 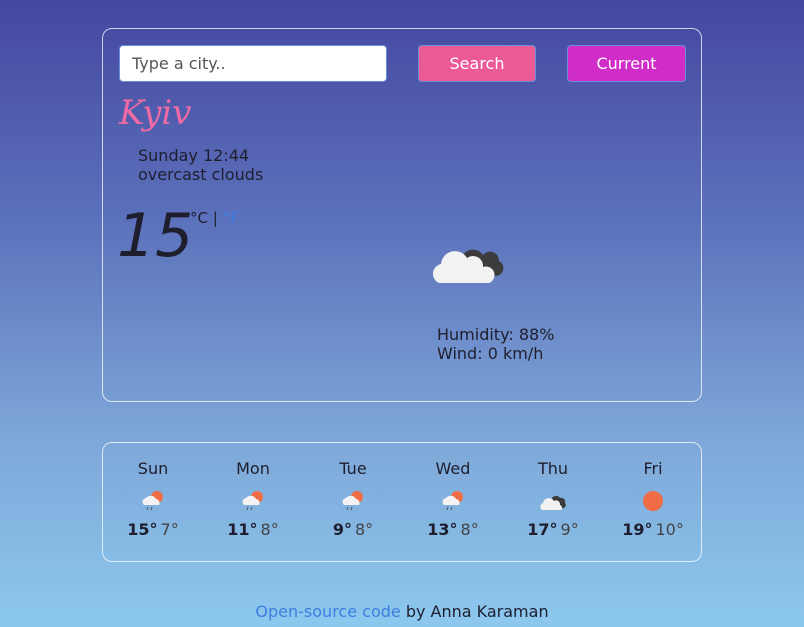 What do you see at coordinates (327, 611) in the screenshot?
I see `source-code-link: Open-source code` at bounding box center [327, 611].